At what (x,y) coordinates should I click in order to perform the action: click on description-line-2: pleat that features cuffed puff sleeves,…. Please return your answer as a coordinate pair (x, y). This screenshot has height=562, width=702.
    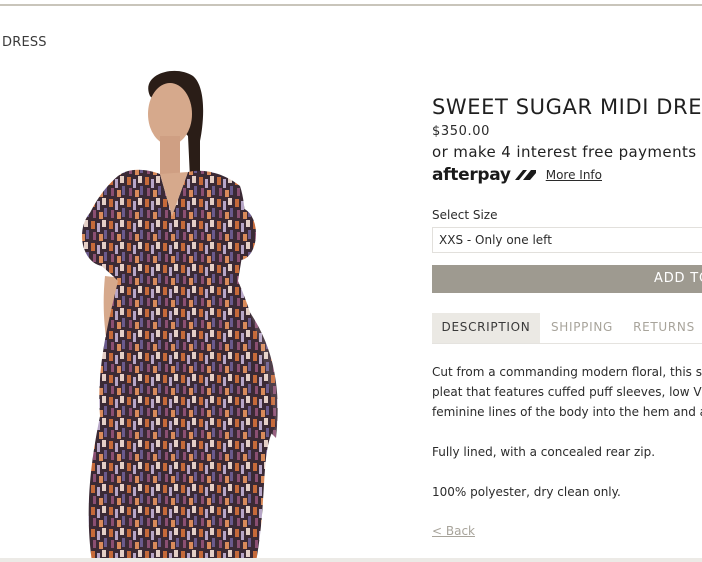
    Looking at the image, I should click on (567, 392).